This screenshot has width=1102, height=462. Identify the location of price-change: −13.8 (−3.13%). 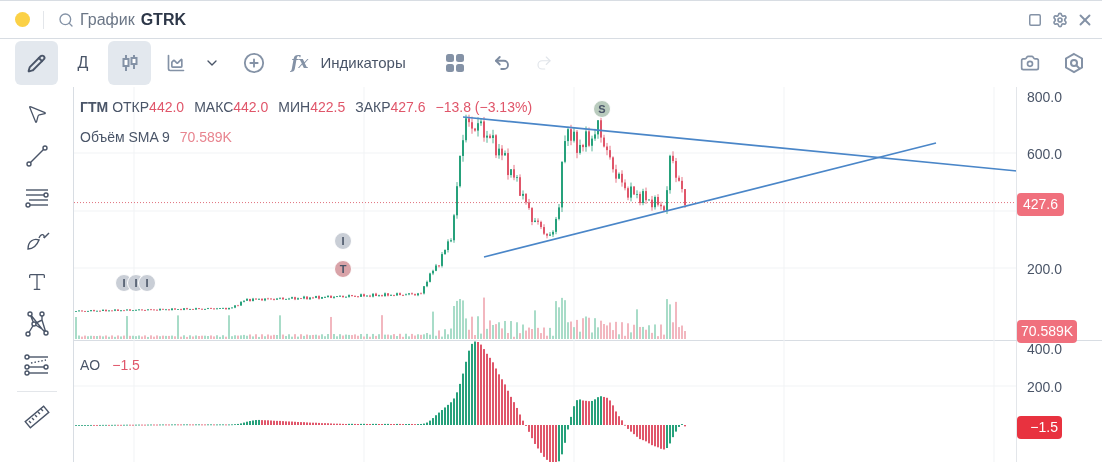
(484, 107).